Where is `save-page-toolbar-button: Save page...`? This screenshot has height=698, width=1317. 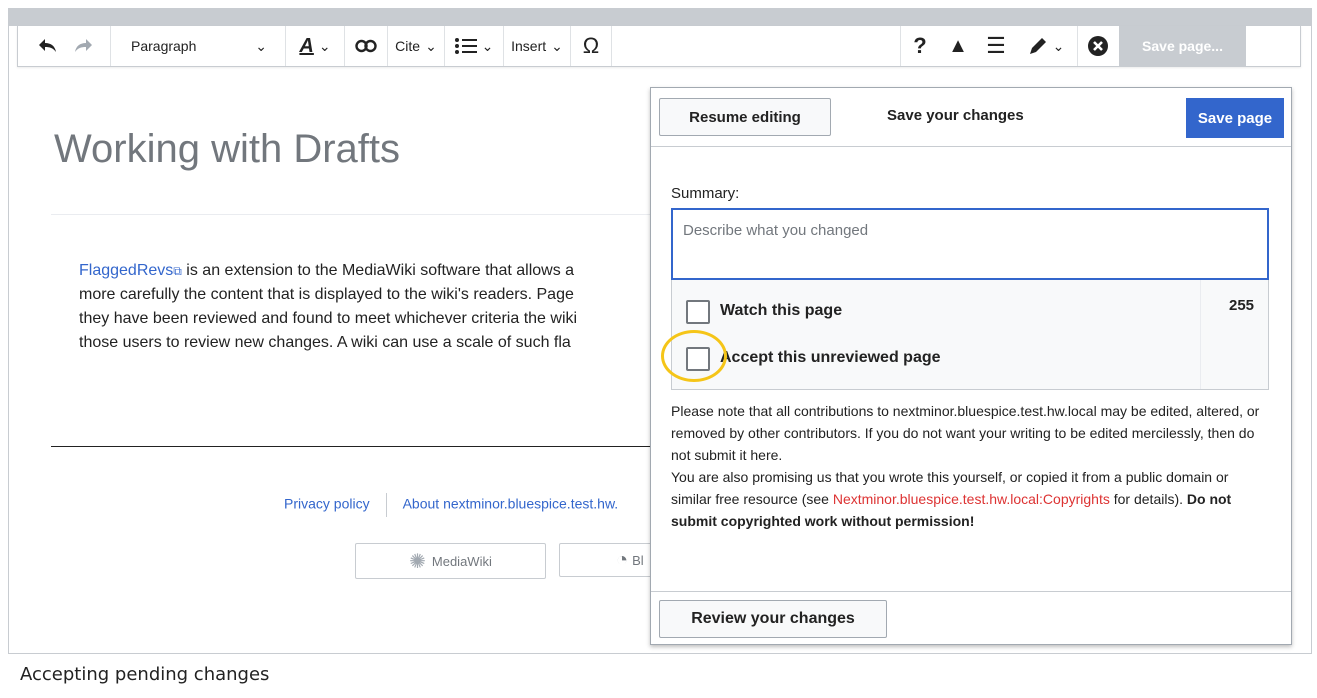 save-page-toolbar-button: Save page... is located at coordinates (1182, 46).